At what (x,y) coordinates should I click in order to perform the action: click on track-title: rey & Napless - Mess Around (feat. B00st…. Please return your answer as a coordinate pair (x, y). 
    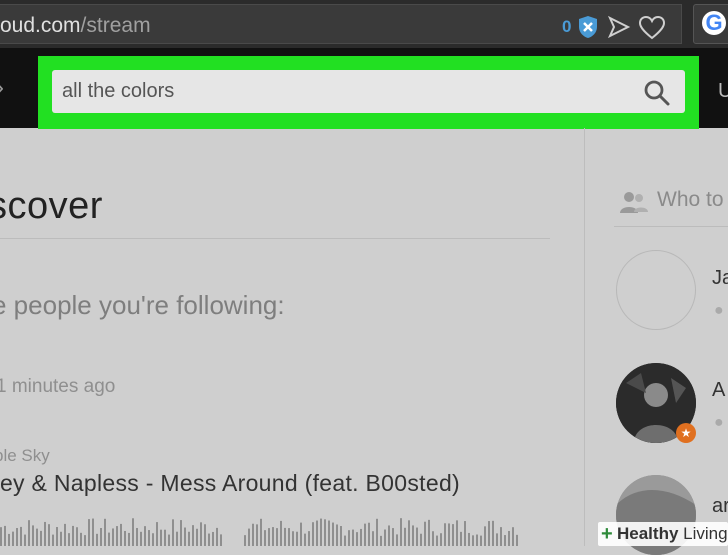
    Looking at the image, I should click on (230, 483).